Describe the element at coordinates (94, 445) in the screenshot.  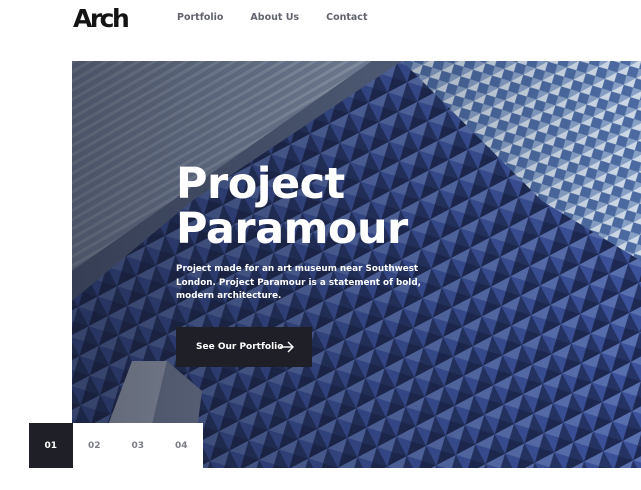
I see `page-02: 02` at that location.